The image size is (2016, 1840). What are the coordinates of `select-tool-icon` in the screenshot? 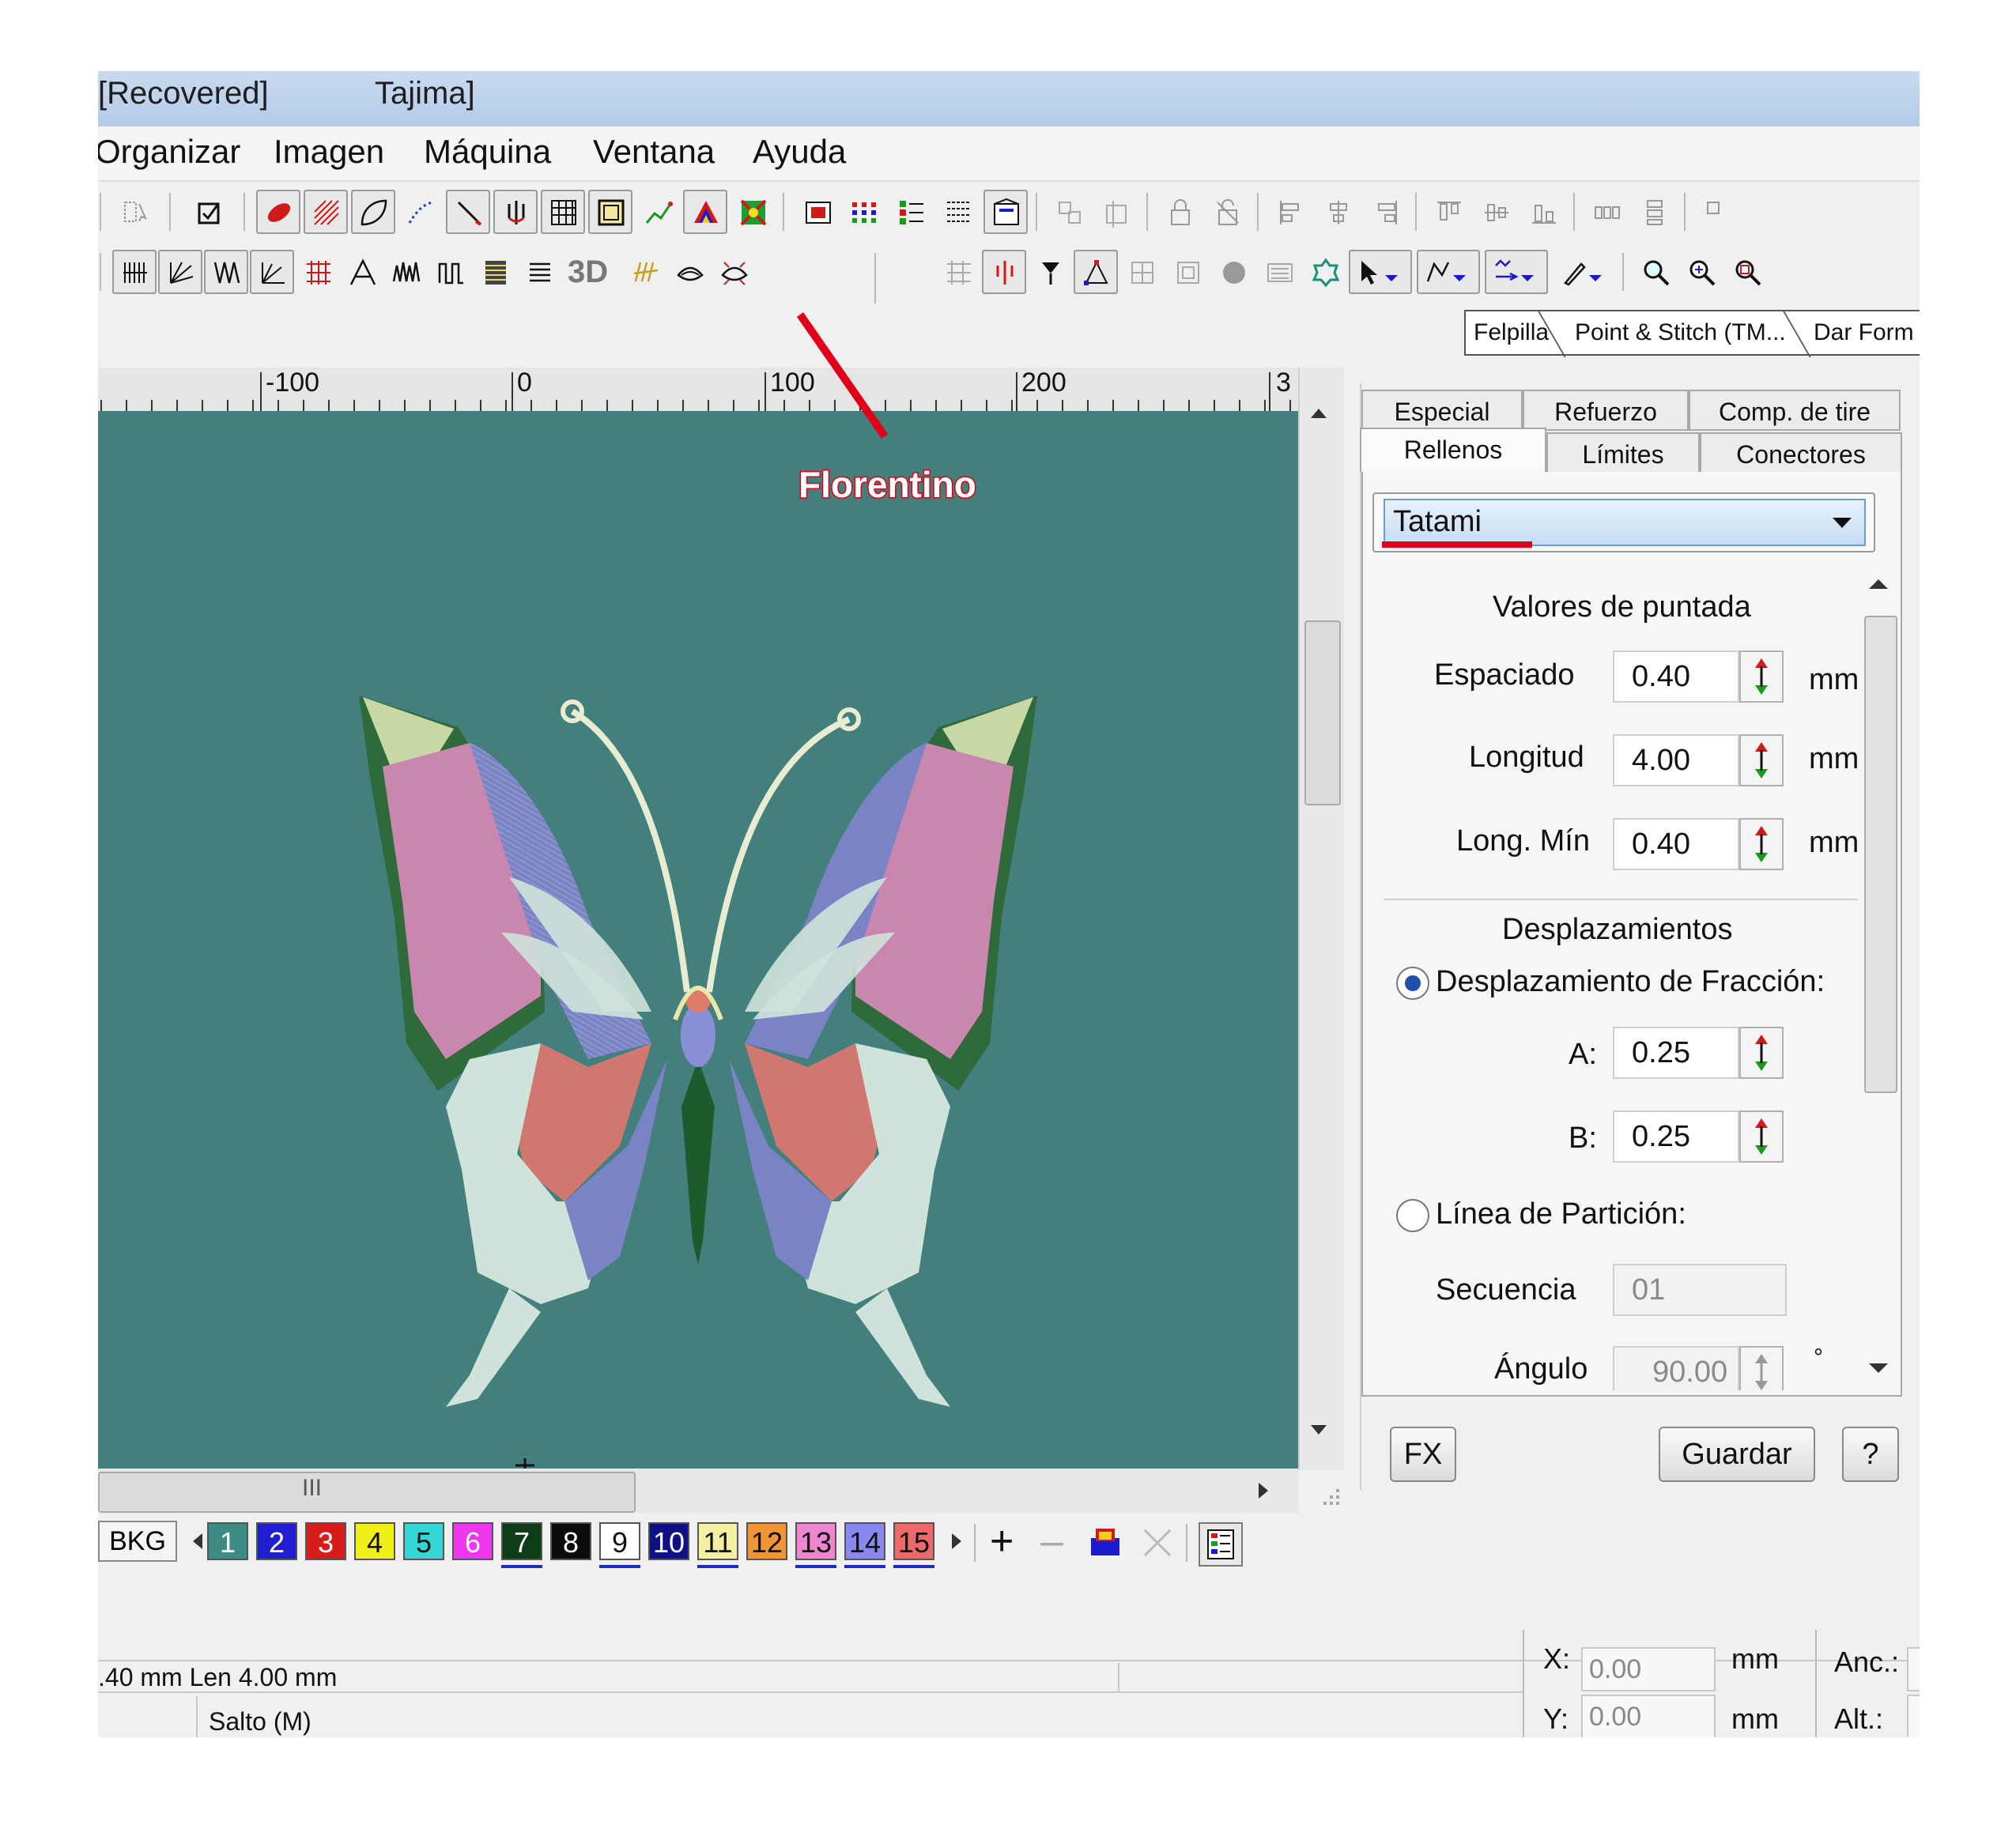 It's located at (136, 212).